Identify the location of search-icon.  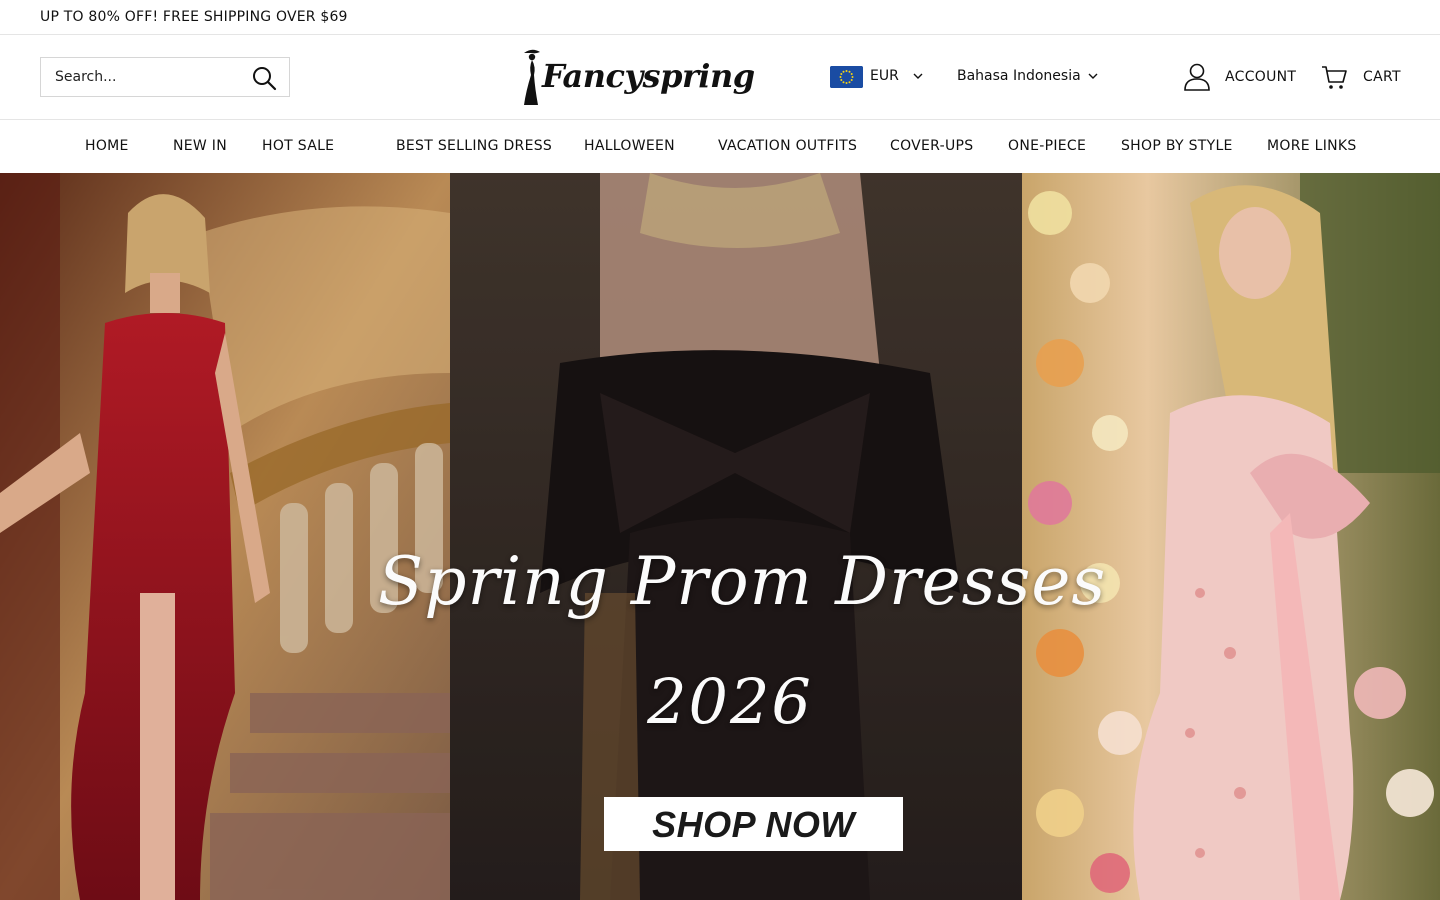
(264, 78).